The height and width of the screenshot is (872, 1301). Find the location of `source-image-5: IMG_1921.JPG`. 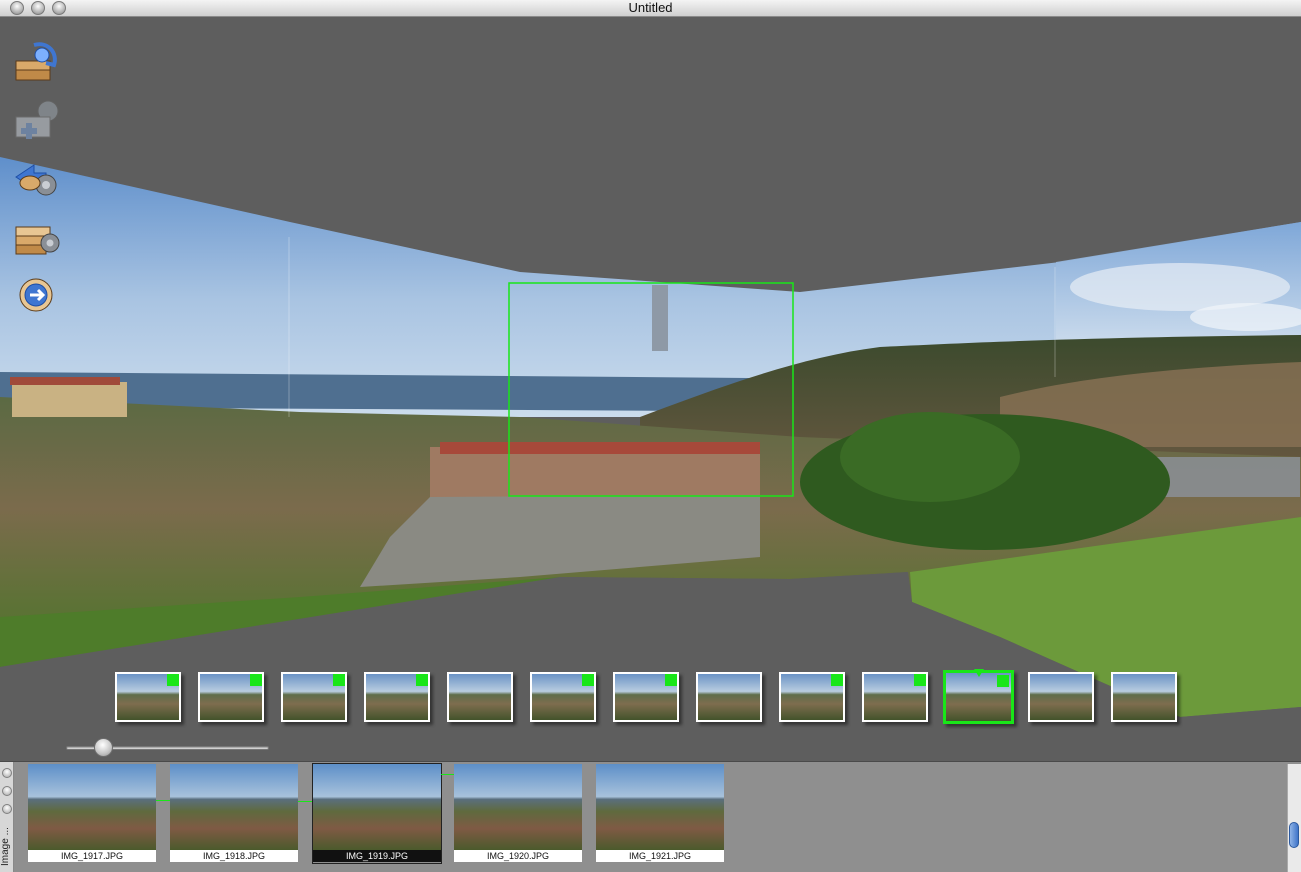

source-image-5: IMG_1921.JPG is located at coordinates (660, 813).